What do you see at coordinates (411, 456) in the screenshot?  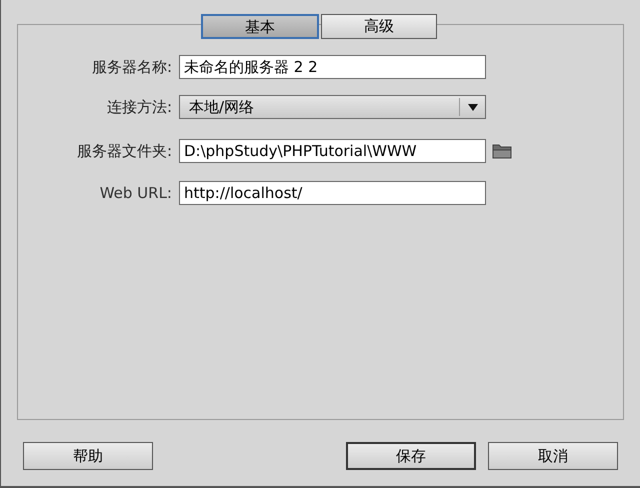 I see `dialog-button: 保存` at bounding box center [411, 456].